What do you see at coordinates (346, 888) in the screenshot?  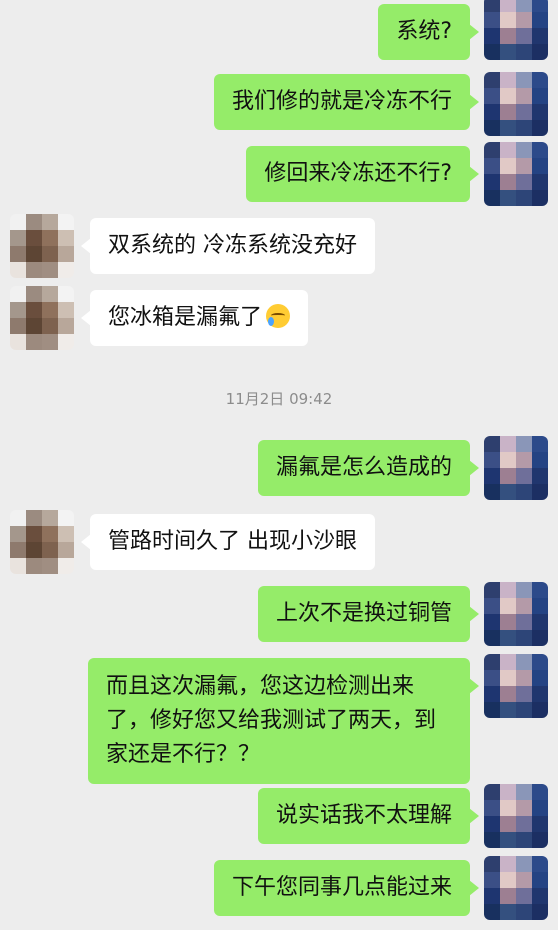 I see `message-bubble-outgoing: 下午您同事几点能过来` at bounding box center [346, 888].